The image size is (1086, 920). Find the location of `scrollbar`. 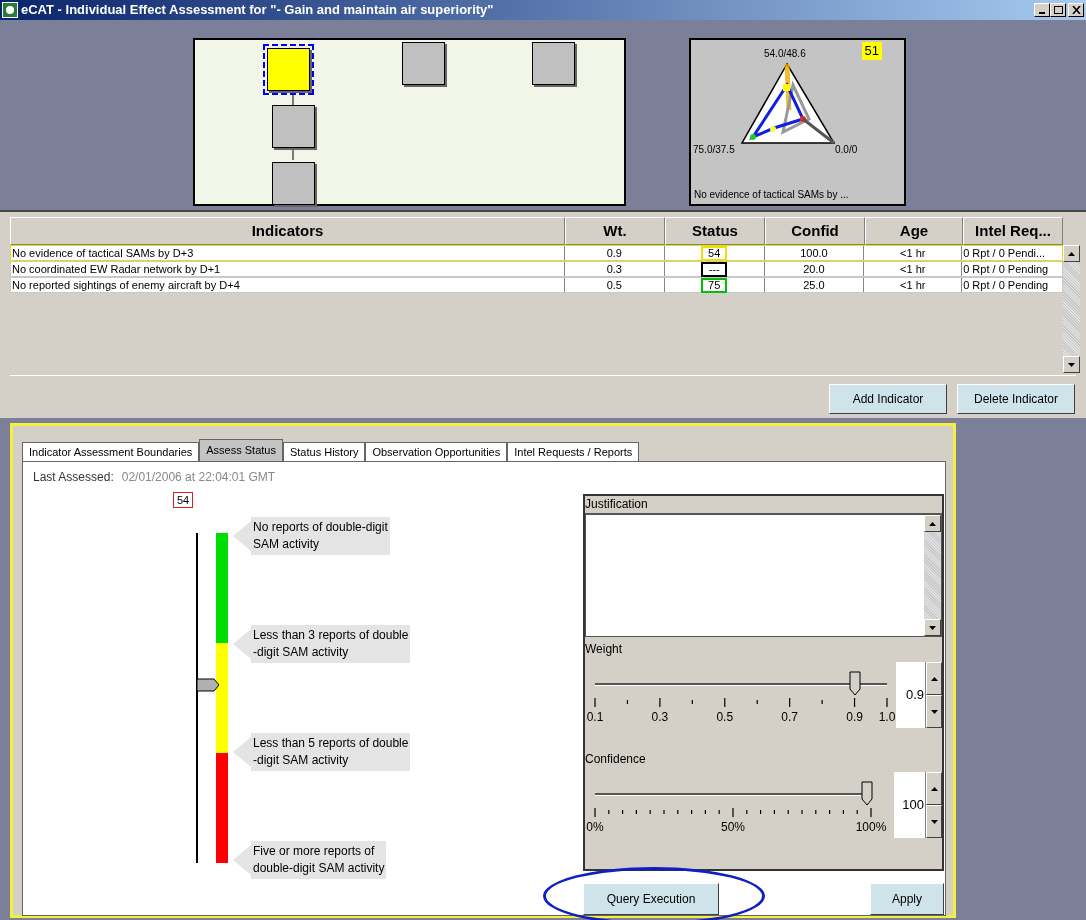

scrollbar is located at coordinates (1071, 309).